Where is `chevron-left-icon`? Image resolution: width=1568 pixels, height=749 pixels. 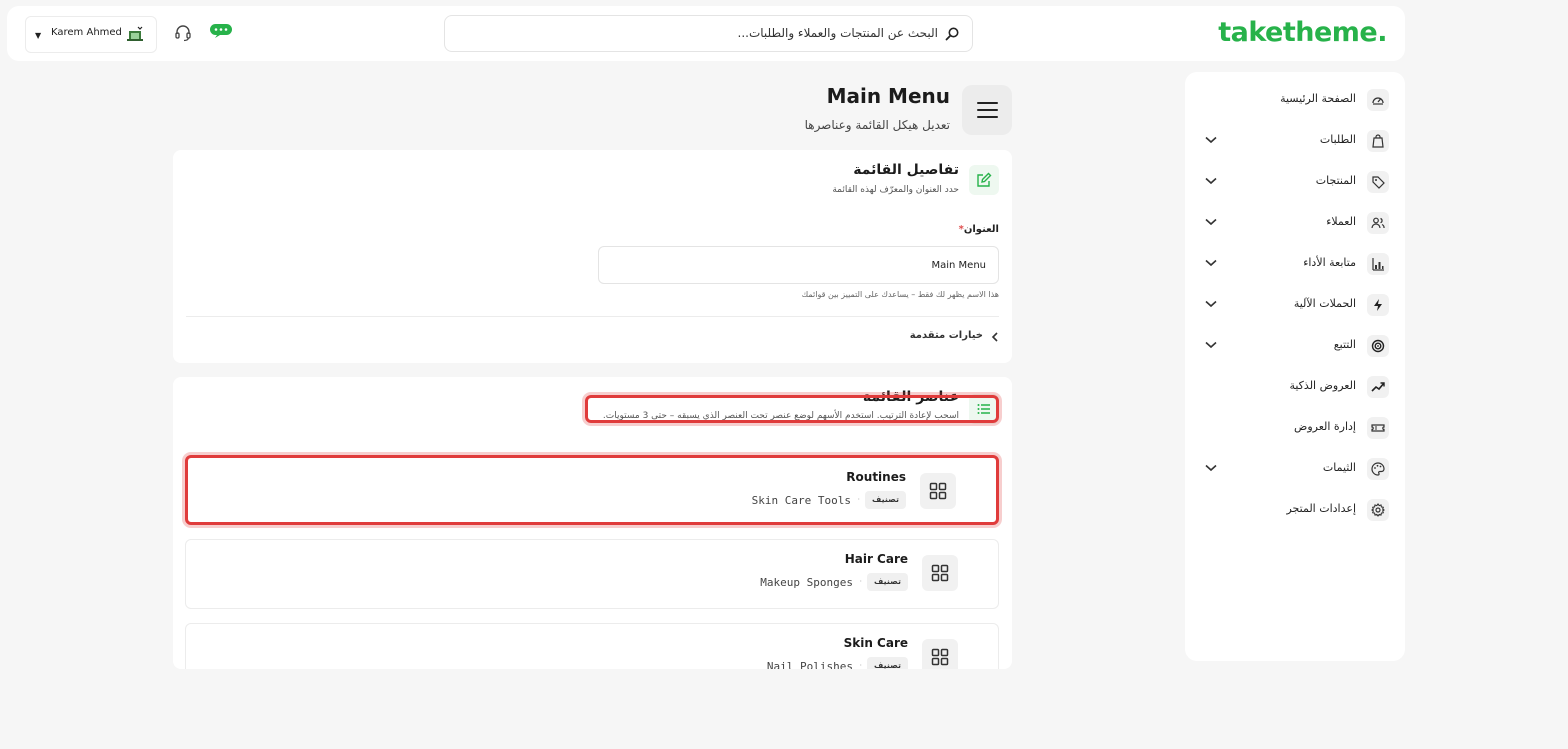
chevron-left-icon is located at coordinates (994, 337).